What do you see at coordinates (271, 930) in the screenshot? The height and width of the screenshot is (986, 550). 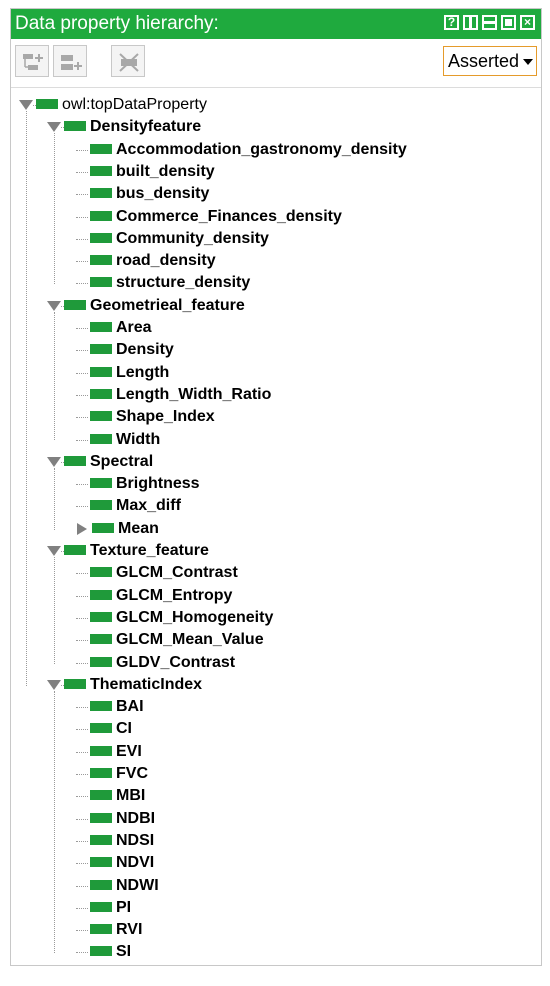 I see `tree-node-property: RVI` at bounding box center [271, 930].